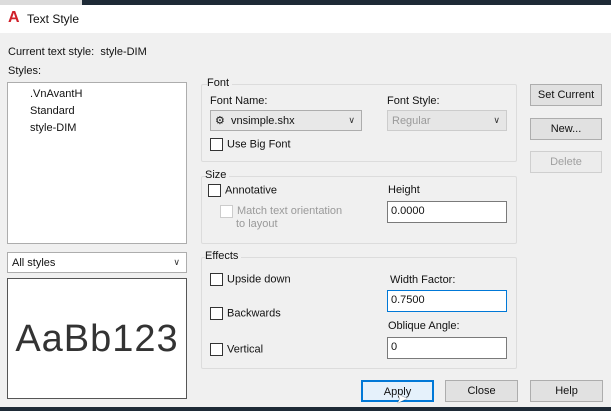  What do you see at coordinates (481, 391) in the screenshot?
I see `close-button: Close` at bounding box center [481, 391].